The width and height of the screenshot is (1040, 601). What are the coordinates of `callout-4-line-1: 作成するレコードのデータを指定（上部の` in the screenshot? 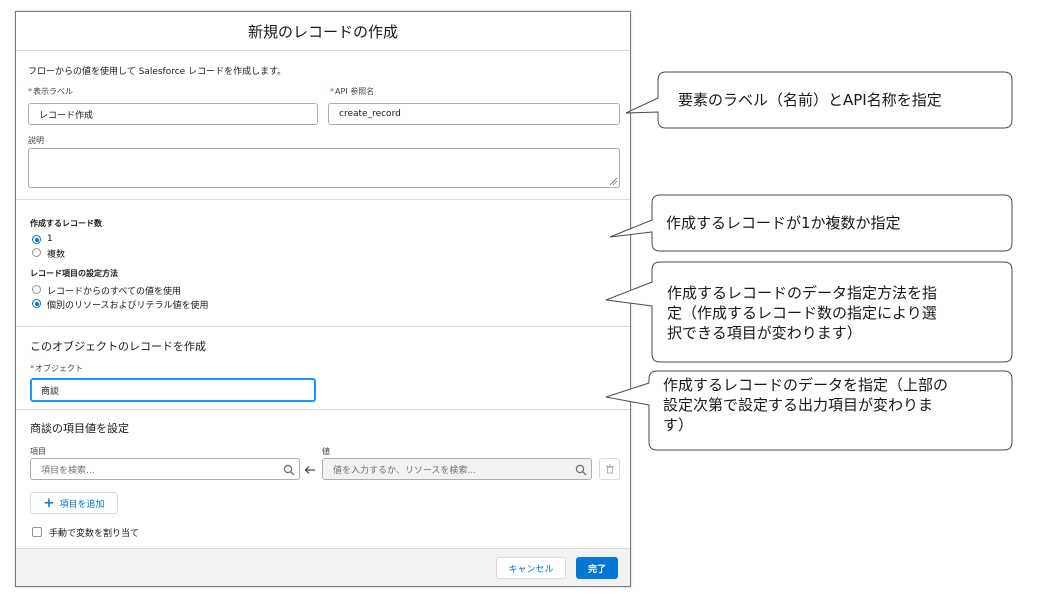 It's located at (806, 385).